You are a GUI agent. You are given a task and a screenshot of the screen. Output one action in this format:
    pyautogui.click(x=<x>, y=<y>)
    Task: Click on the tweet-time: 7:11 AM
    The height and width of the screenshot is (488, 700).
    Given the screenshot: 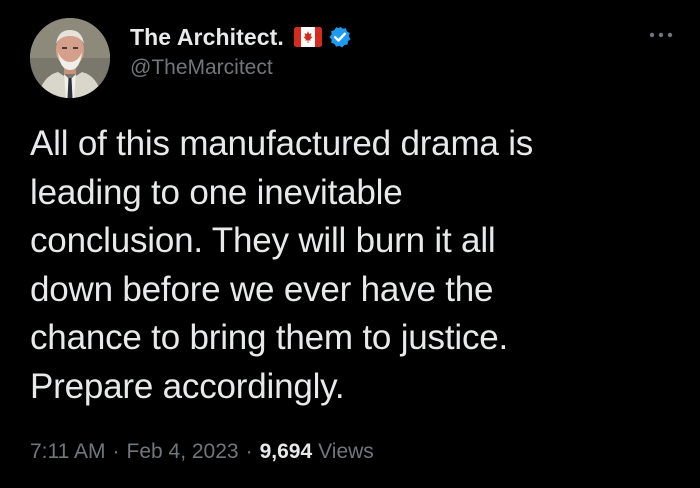 What is the action you would take?
    pyautogui.click(x=68, y=452)
    